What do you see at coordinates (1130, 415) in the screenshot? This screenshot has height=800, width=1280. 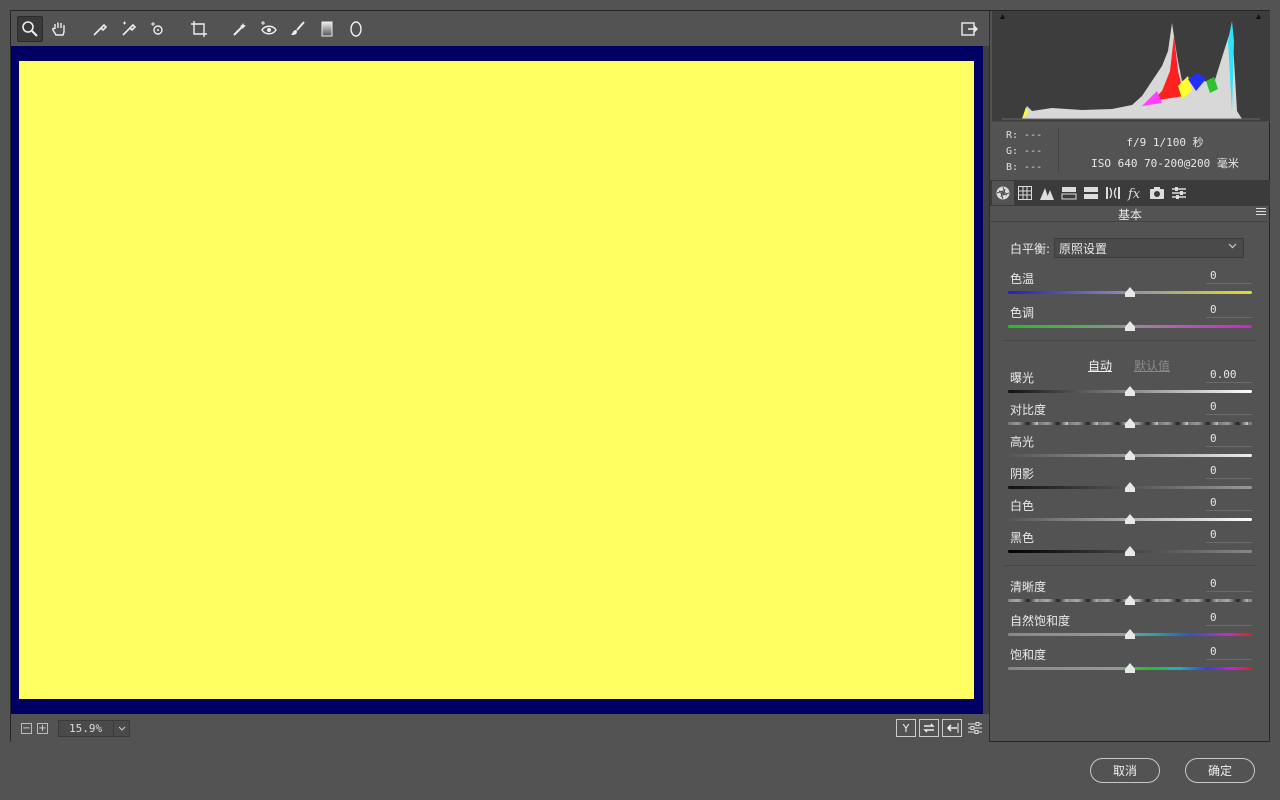 I see `contrast-slider: 对比度 0` at bounding box center [1130, 415].